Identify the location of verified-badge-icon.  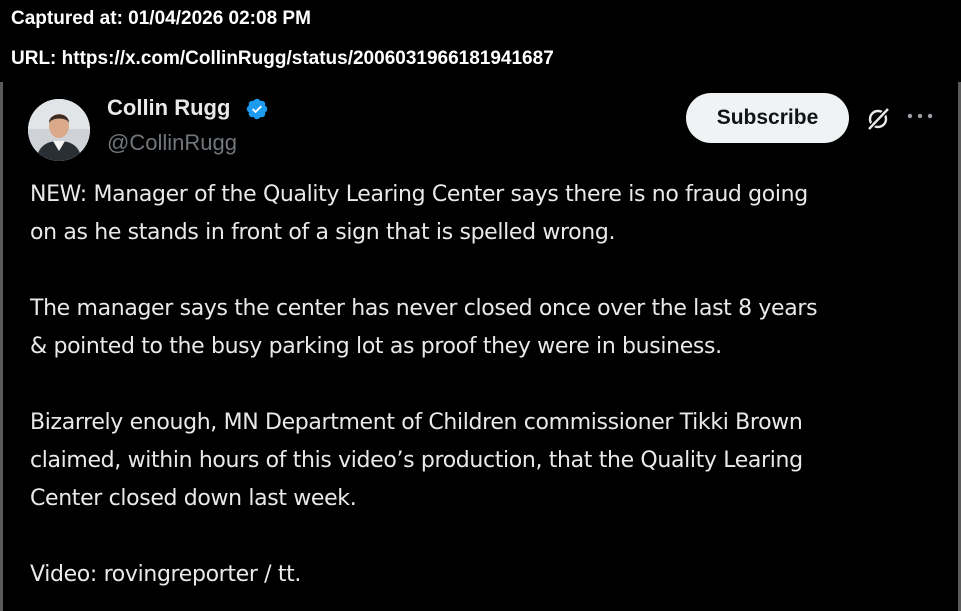
(257, 109).